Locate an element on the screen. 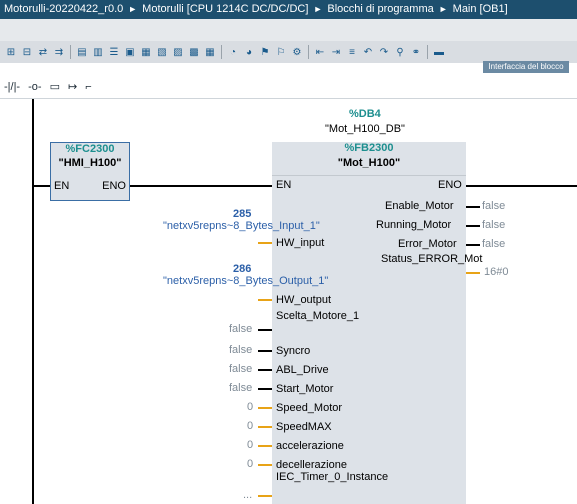 The height and width of the screenshot is (504, 577). input-pin-iec-timer-instance: IEC_Timer_0_Instance is located at coordinates (332, 477).